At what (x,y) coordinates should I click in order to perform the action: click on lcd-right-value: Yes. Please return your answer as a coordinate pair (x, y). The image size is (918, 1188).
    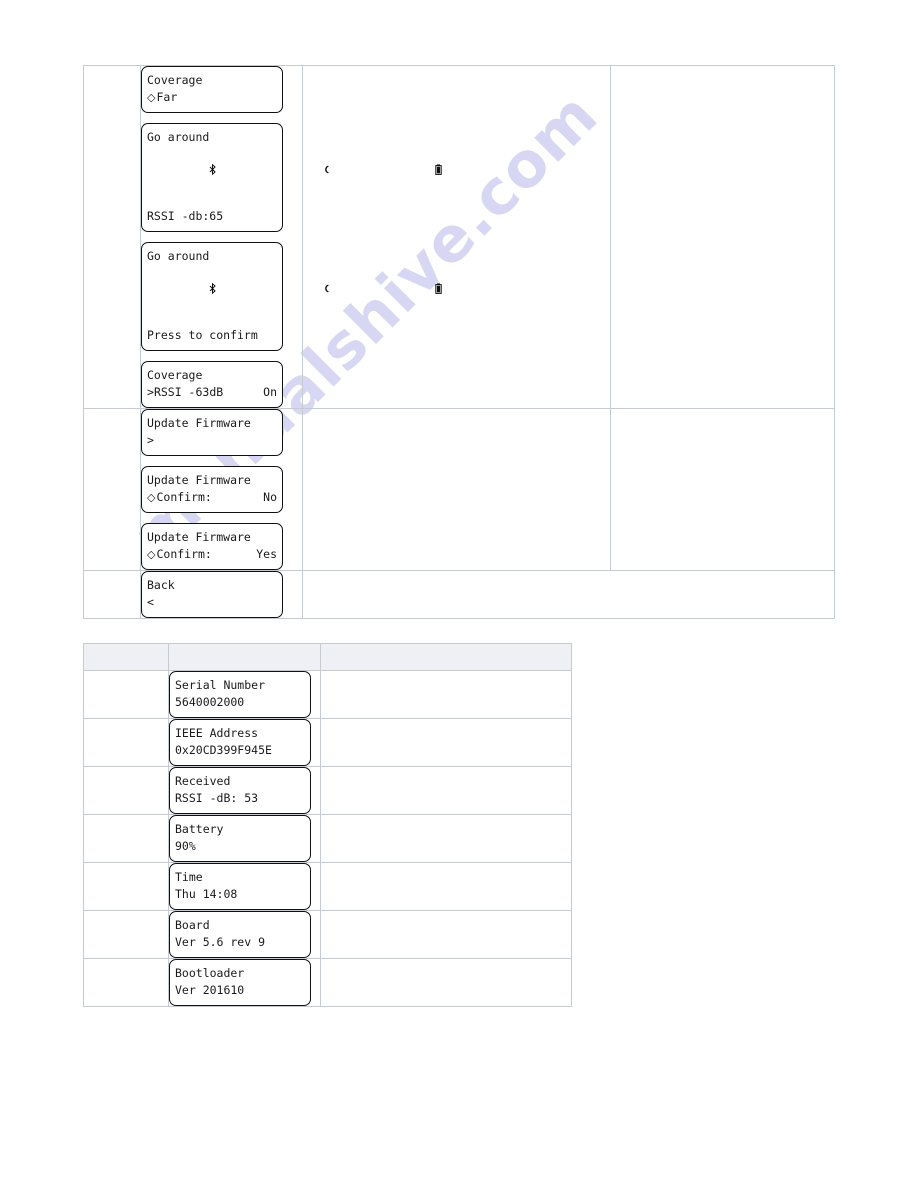
    Looking at the image, I should click on (266, 554).